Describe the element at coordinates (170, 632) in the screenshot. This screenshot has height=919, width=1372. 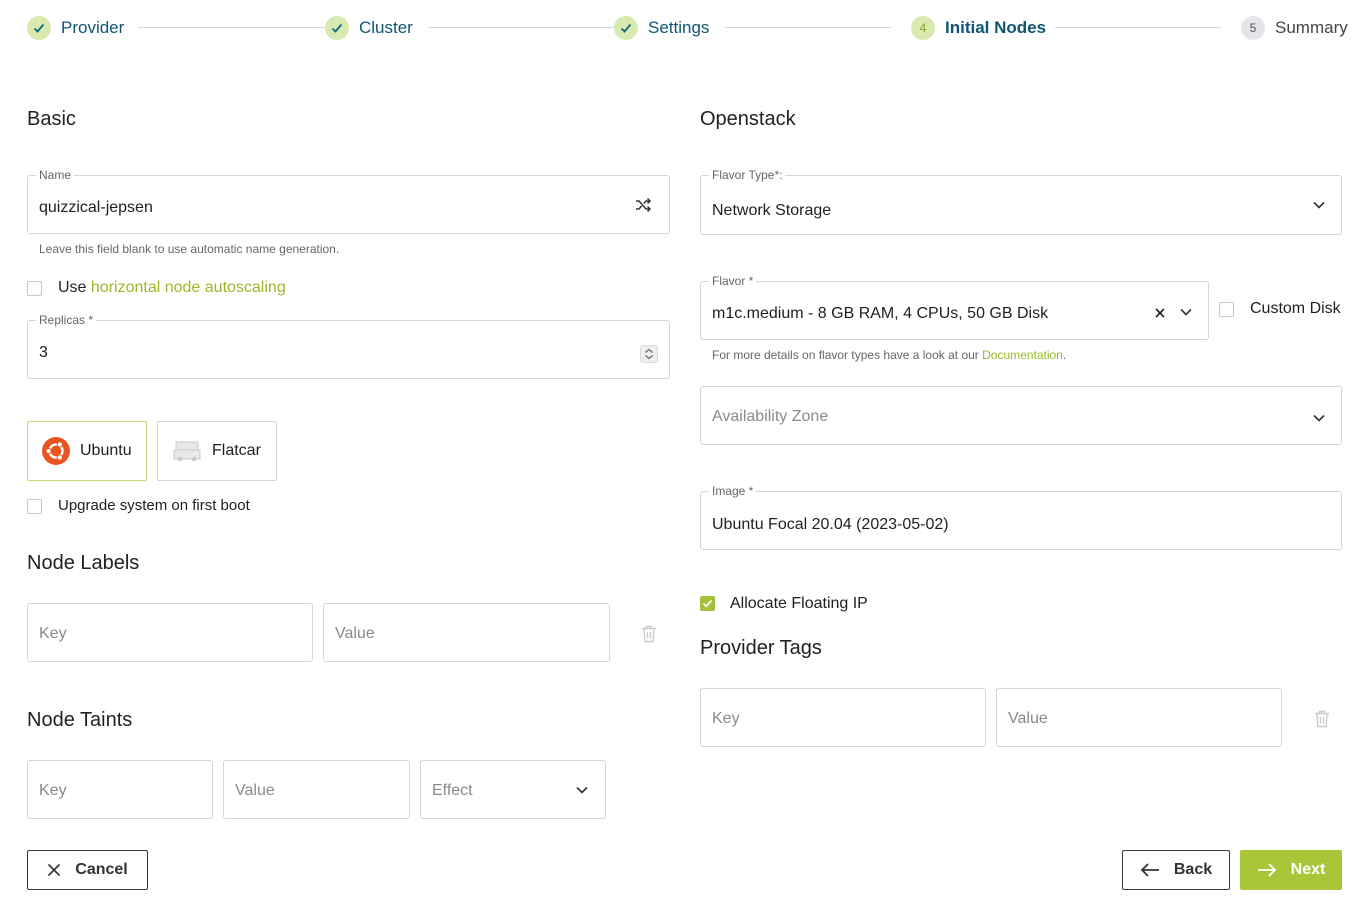
I see `node-label-key-input: Key` at that location.